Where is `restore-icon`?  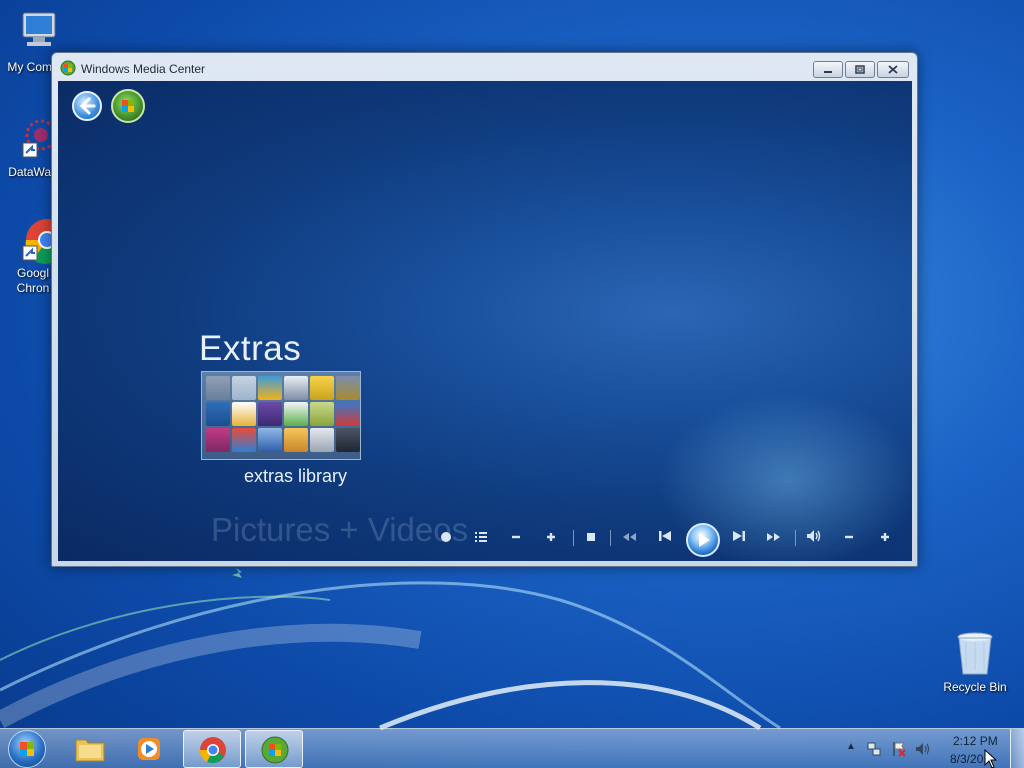
restore-icon is located at coordinates (860, 70).